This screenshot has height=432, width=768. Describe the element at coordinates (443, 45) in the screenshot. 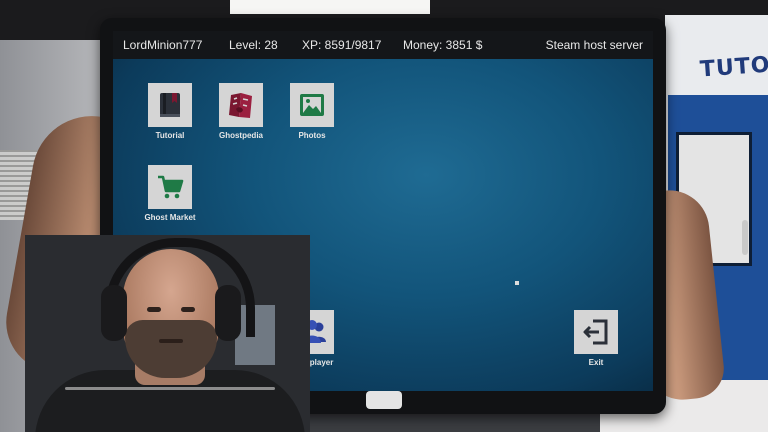

I see `player-money: Money: 3851 $` at that location.